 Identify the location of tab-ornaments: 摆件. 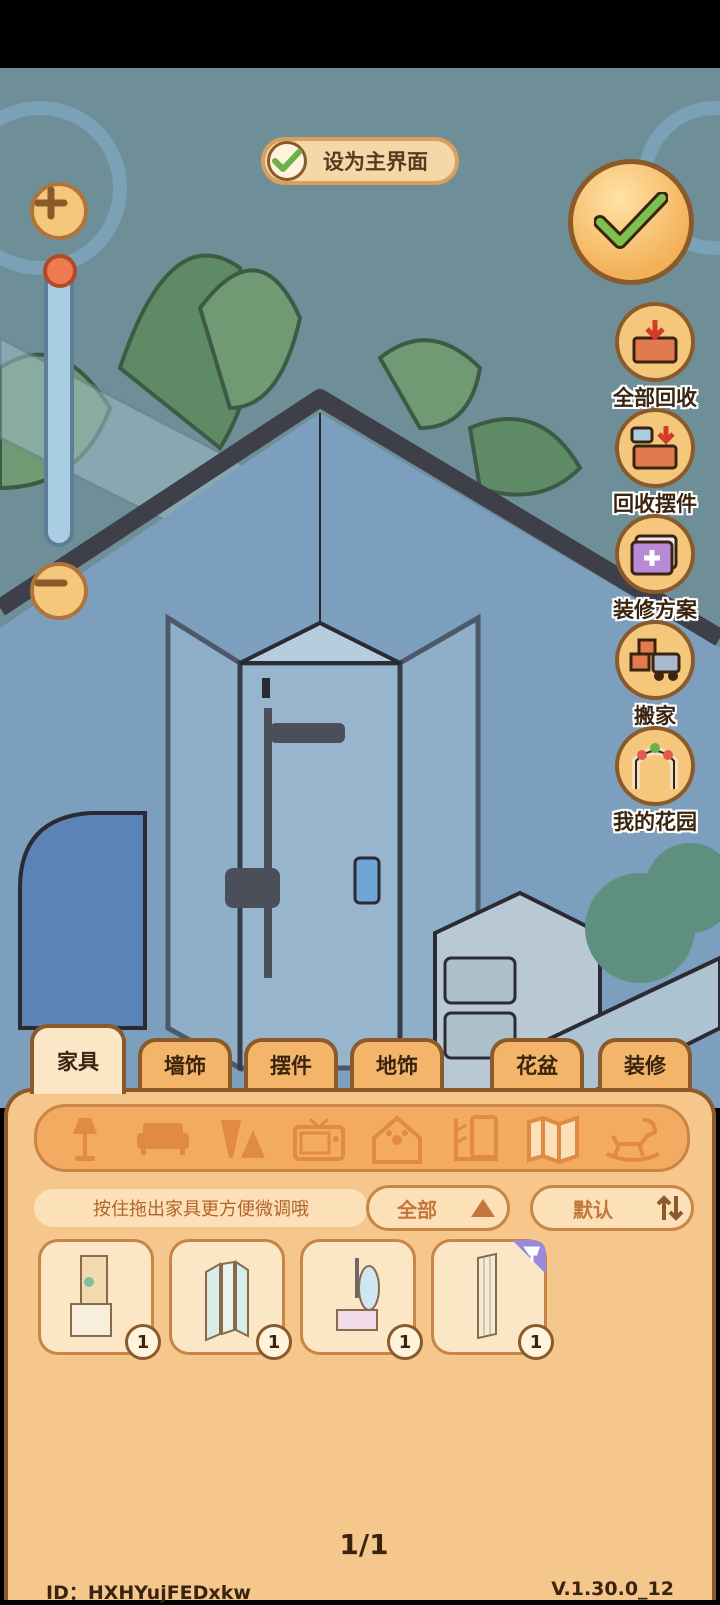
(291, 1063).